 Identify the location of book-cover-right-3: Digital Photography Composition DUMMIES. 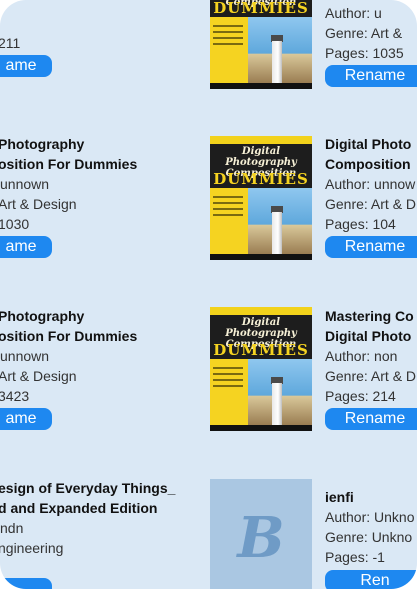
(261, 369).